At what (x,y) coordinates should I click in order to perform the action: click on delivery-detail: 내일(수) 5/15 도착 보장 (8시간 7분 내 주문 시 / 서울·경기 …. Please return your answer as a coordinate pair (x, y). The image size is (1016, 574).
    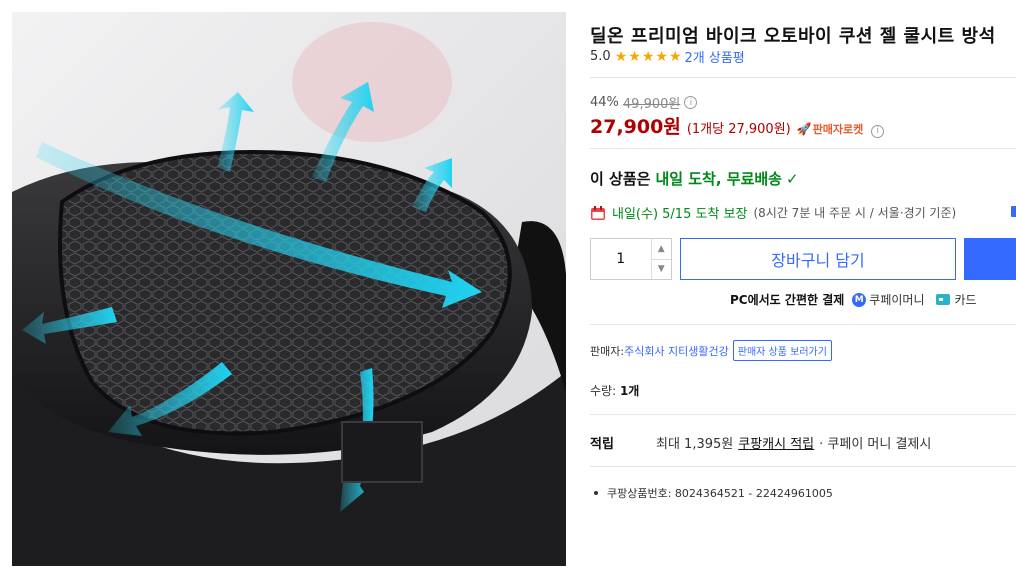
    Looking at the image, I should click on (773, 212).